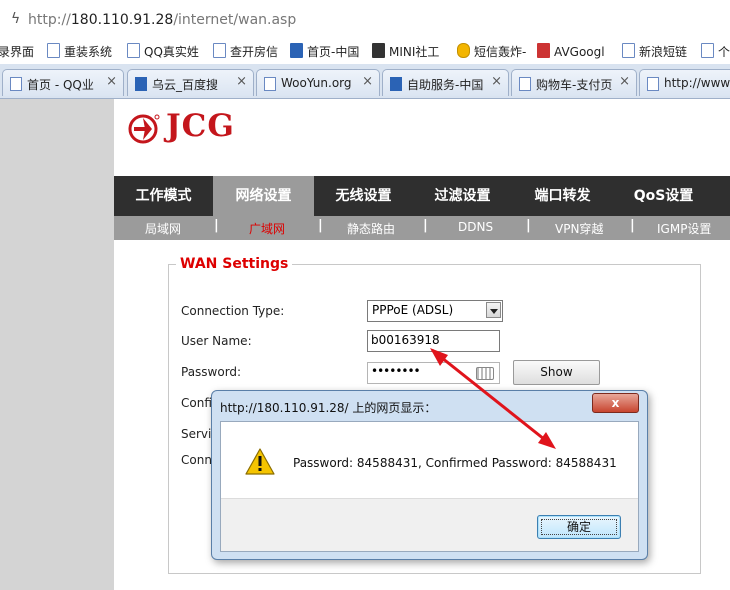 This screenshot has width=730, height=590. Describe the element at coordinates (490, 396) in the screenshot. I see `annotation-arrow-line` at that location.